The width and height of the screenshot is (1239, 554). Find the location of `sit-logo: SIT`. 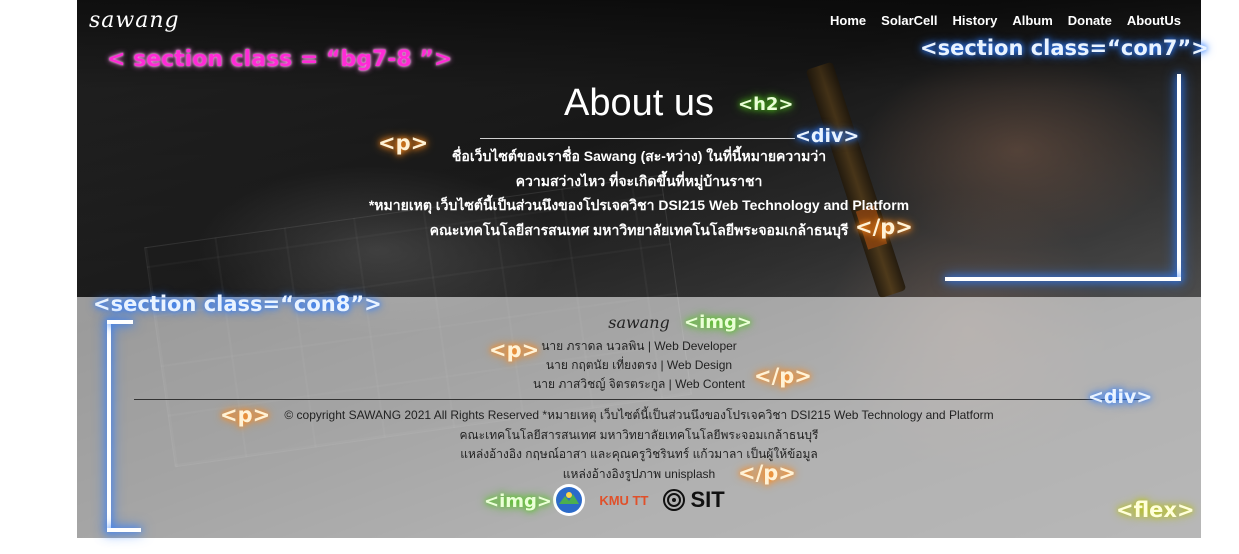

sit-logo: SIT is located at coordinates (693, 500).